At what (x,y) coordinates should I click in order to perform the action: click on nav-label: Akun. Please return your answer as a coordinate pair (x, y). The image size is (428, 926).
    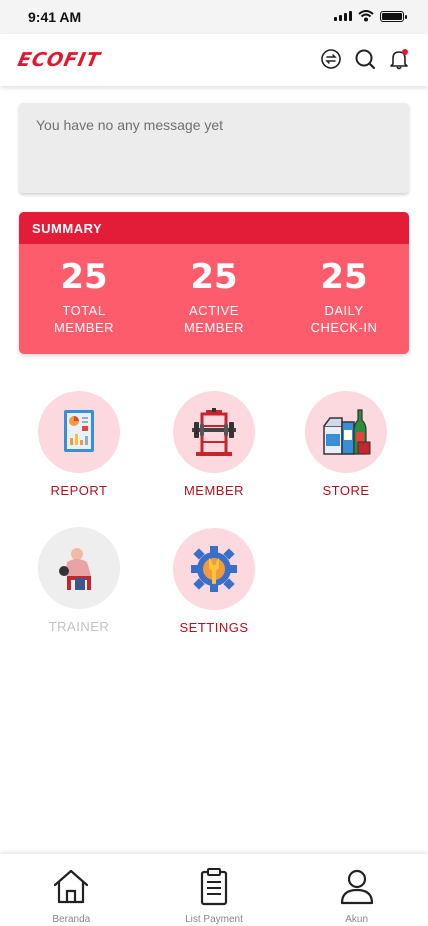
    Looking at the image, I should click on (357, 919).